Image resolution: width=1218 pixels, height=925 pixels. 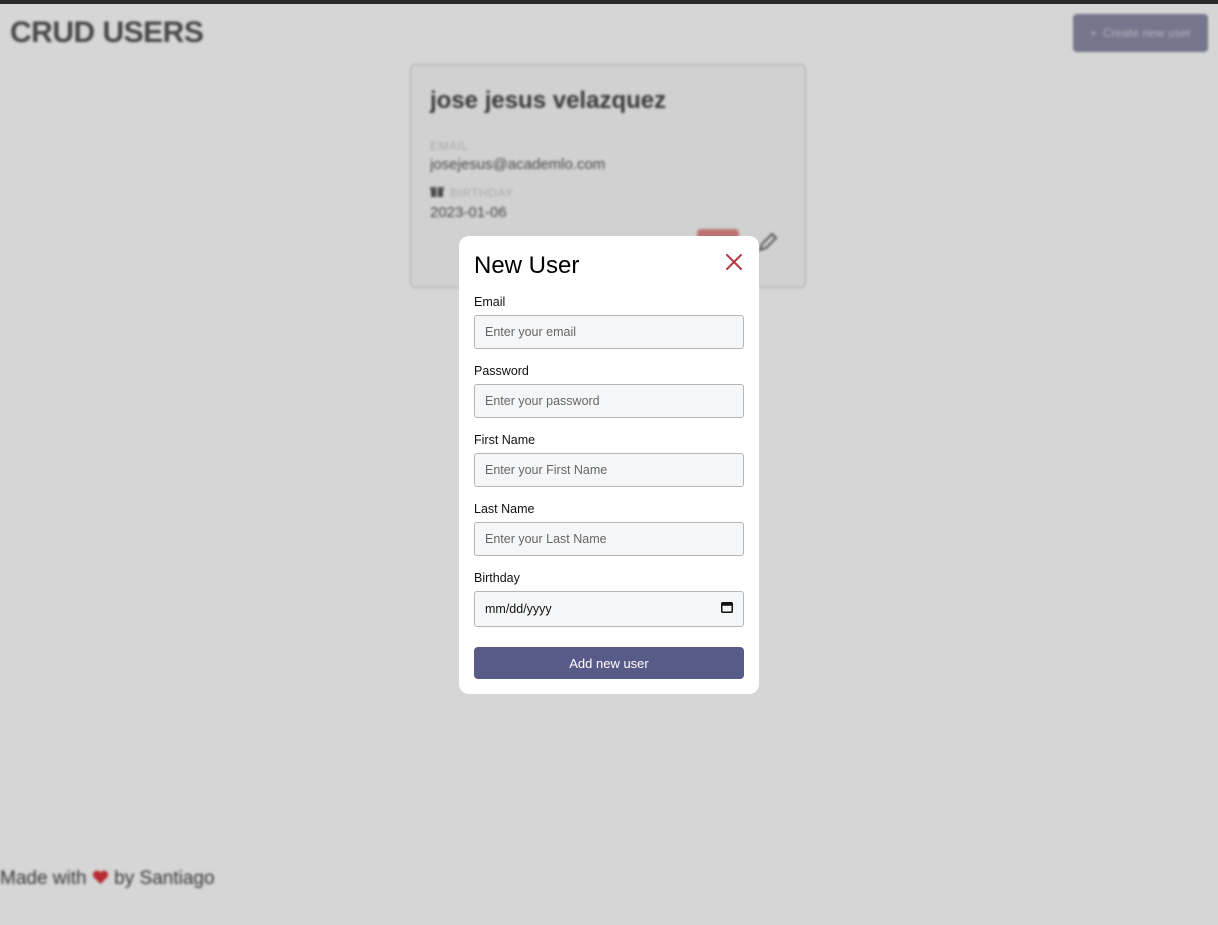 What do you see at coordinates (609, 609) in the screenshot?
I see `birthday-date-field: mm/dd/yyyy` at bounding box center [609, 609].